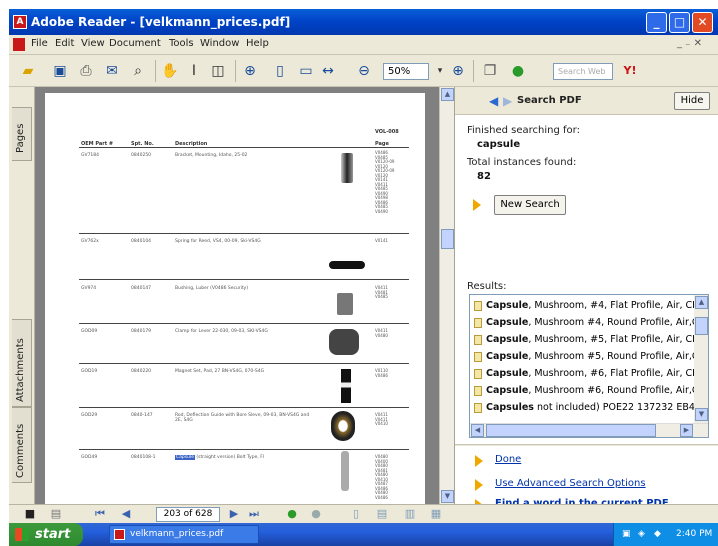  Describe the element at coordinates (235, 71) in the screenshot. I see `toolbar-separator` at that location.